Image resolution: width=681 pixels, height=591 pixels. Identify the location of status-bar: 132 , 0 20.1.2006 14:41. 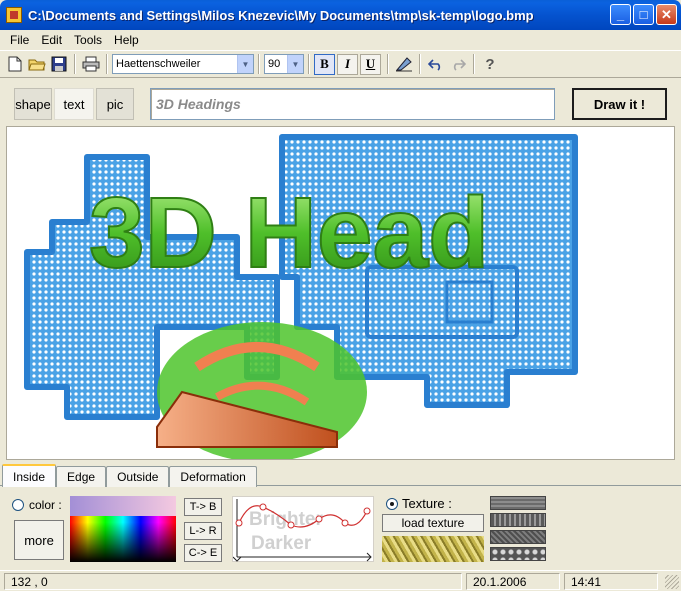
(340, 580).